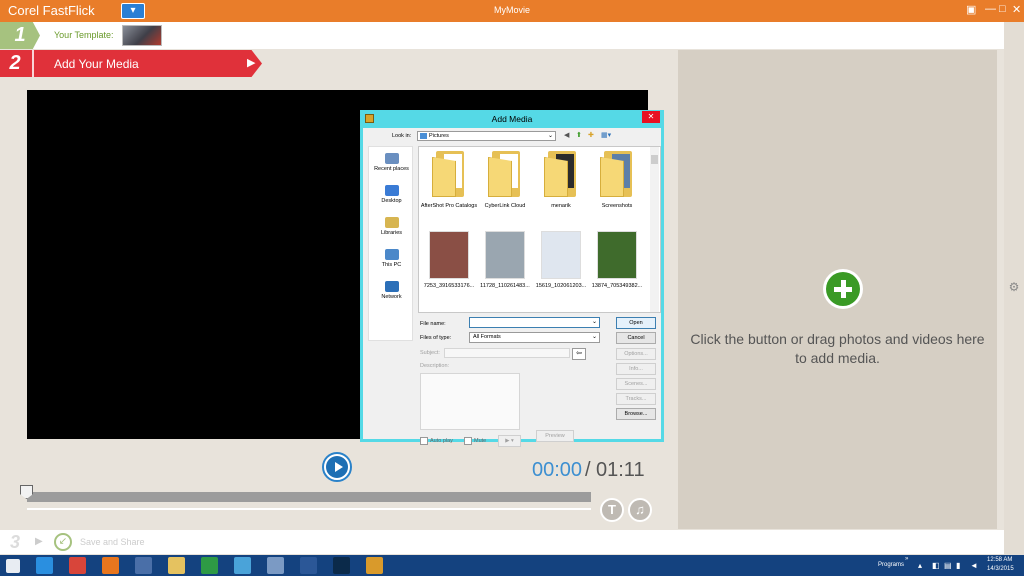 The width and height of the screenshot is (1024, 576). What do you see at coordinates (579, 354) in the screenshot?
I see `subject-arrow-icon: ⇦` at bounding box center [579, 354].